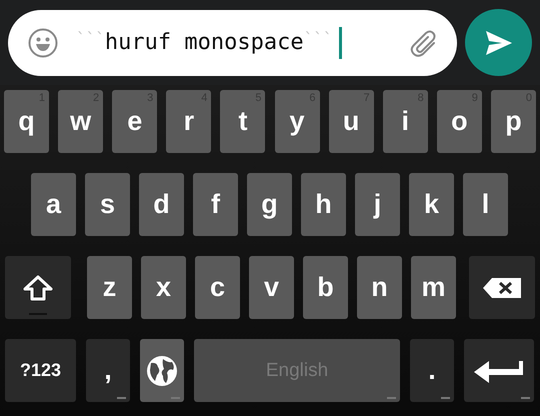  I want to click on enter-key, so click(499, 370).